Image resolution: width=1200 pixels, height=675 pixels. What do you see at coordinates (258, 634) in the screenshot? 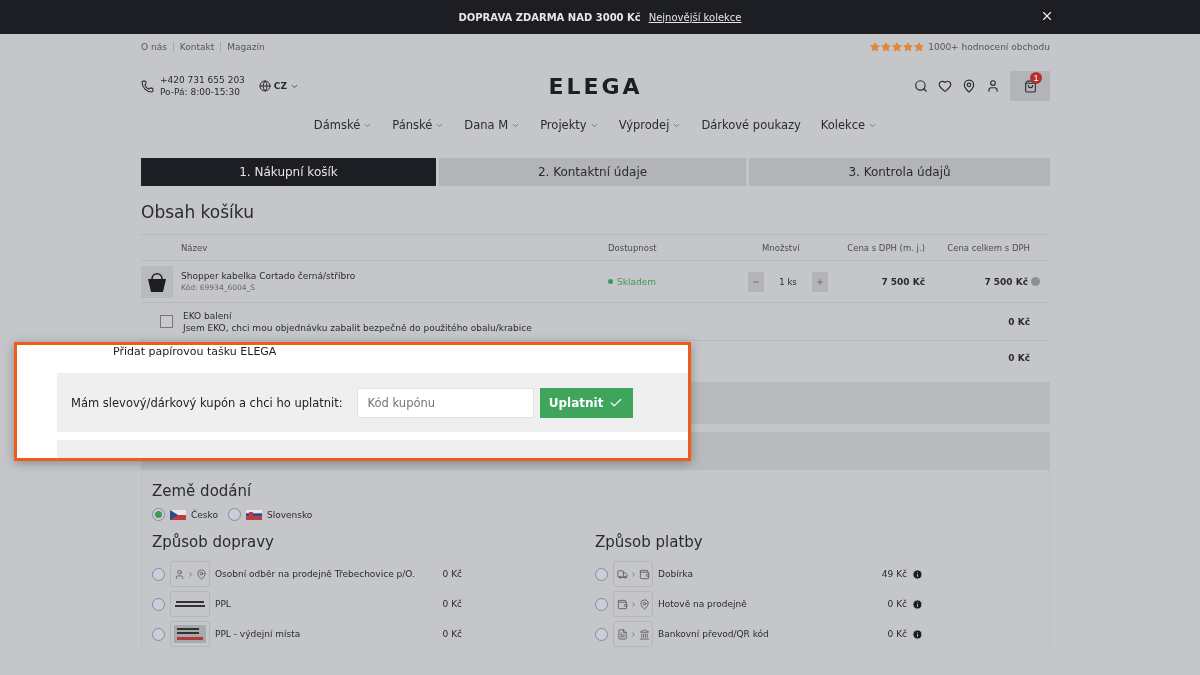
I see `option-label: PPL - výdejní místa` at bounding box center [258, 634].